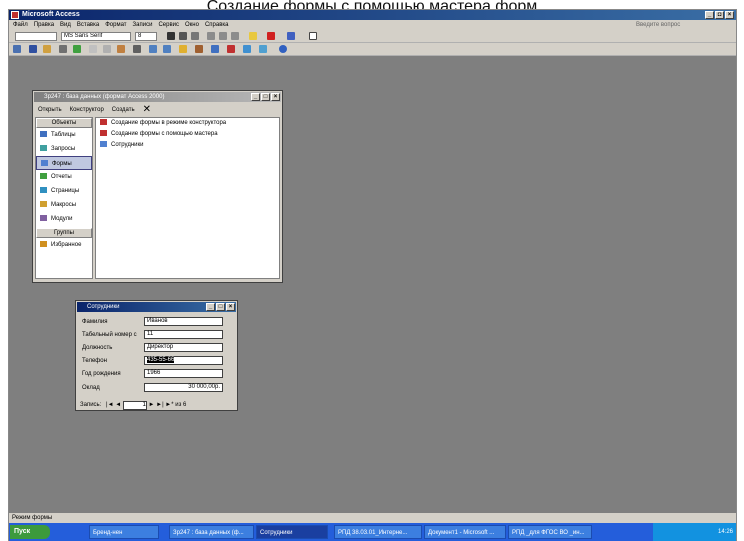  I want to click on menu-file: Файл, so click(20, 25).